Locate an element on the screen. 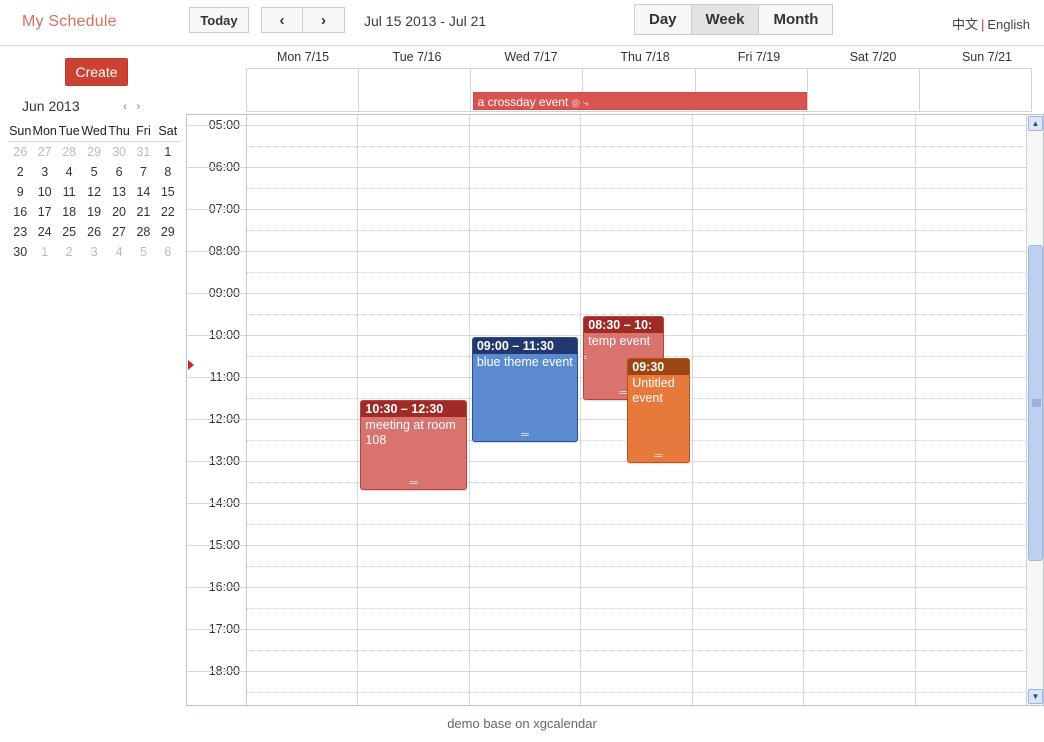 The width and height of the screenshot is (1044, 742). create-event-button: Create is located at coordinates (96, 72).